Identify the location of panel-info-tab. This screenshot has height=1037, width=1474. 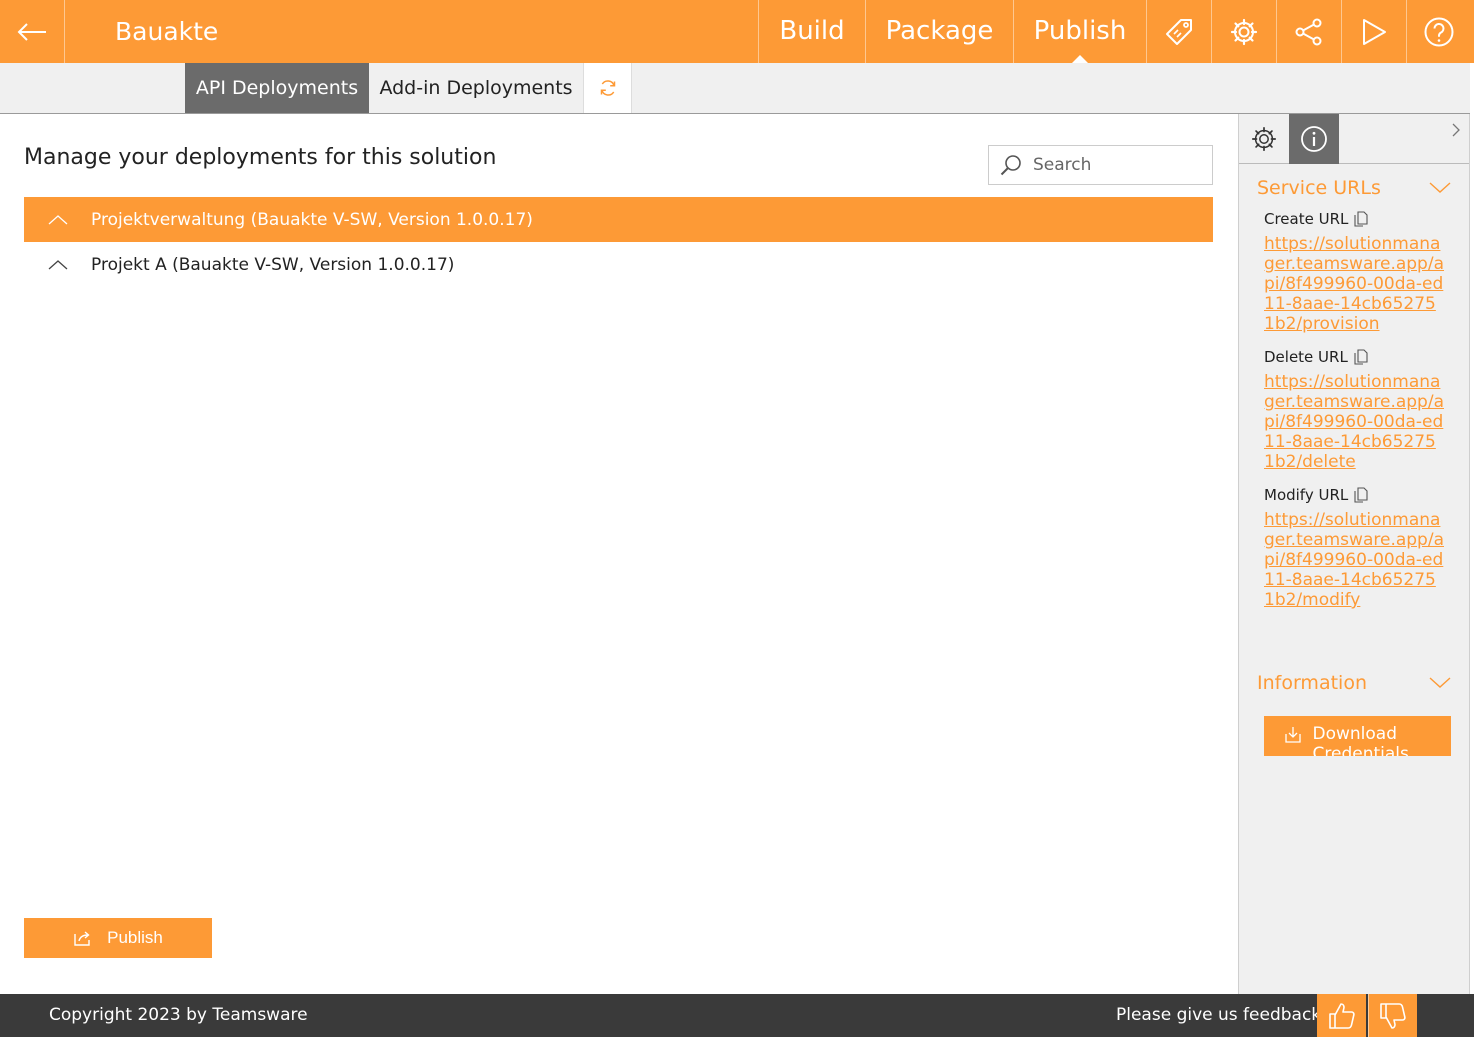
(1314, 139).